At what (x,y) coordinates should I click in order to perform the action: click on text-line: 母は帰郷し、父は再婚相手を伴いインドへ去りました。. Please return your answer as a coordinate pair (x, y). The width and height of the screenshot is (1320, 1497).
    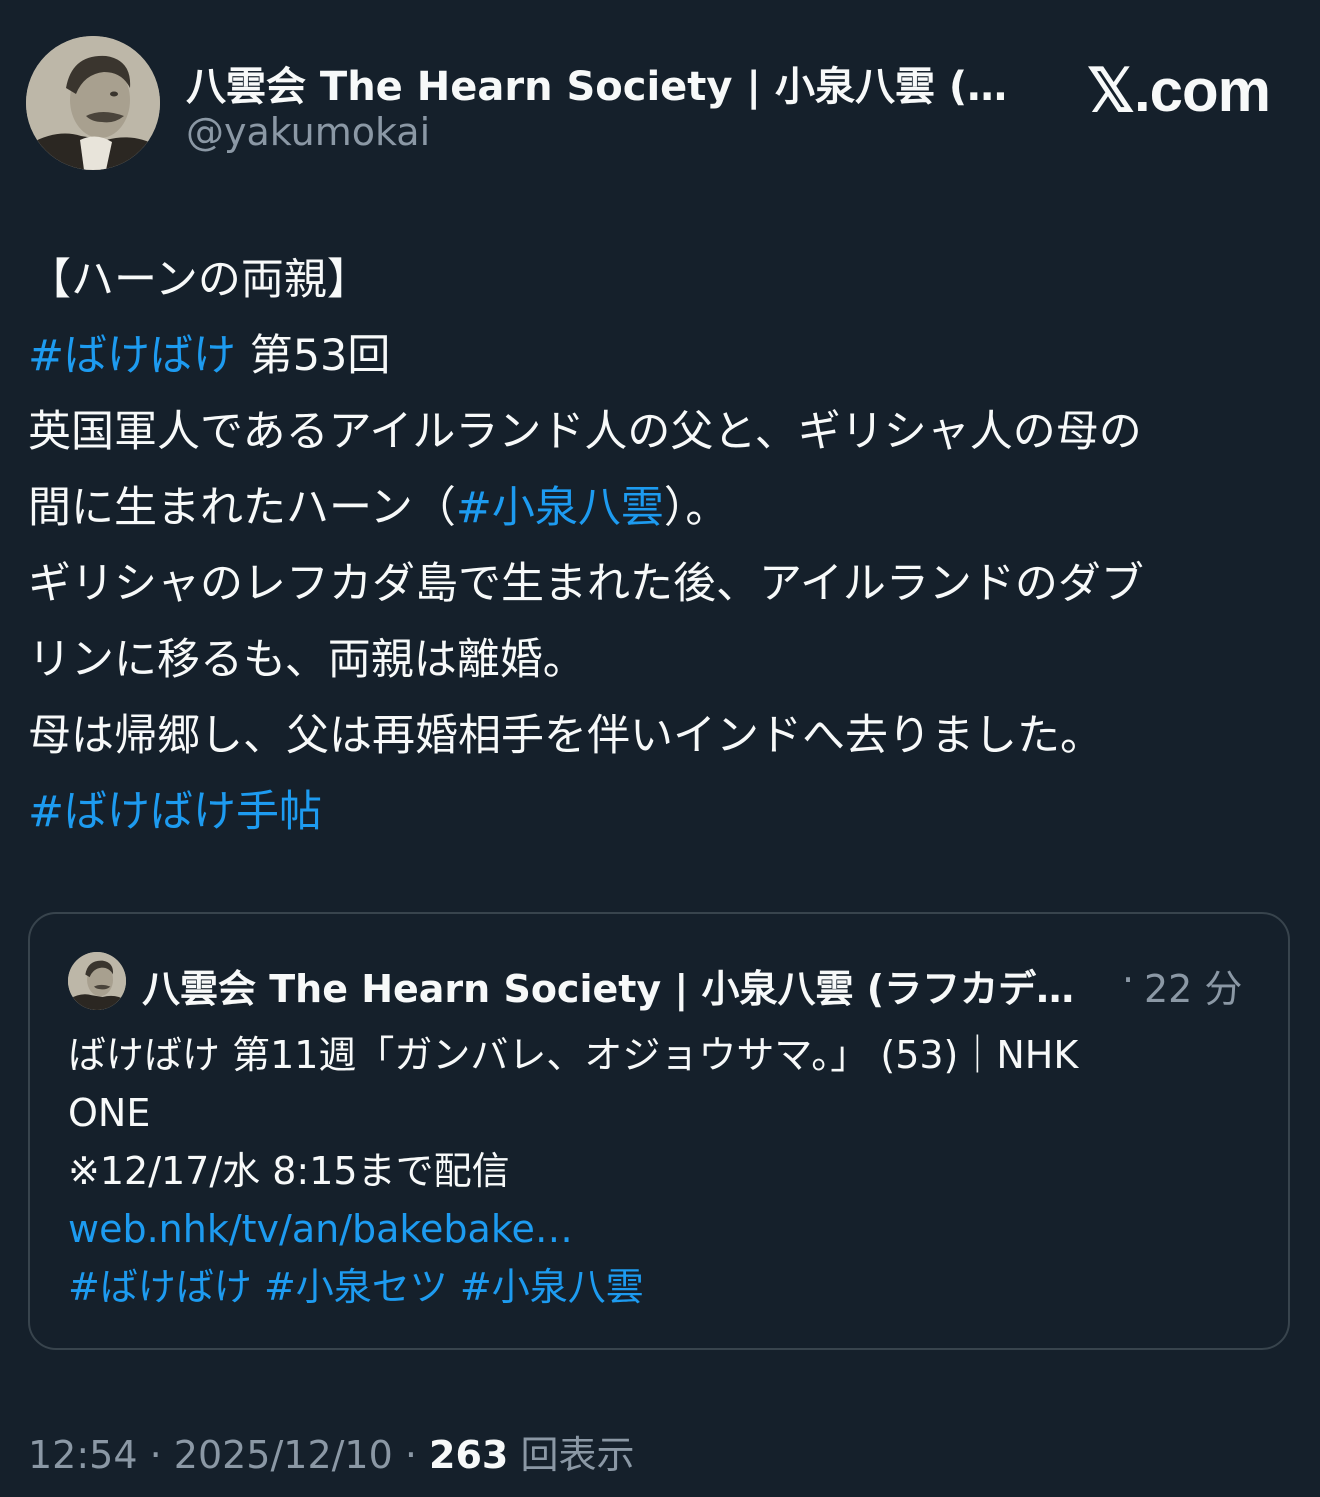
    Looking at the image, I should click on (663, 736).